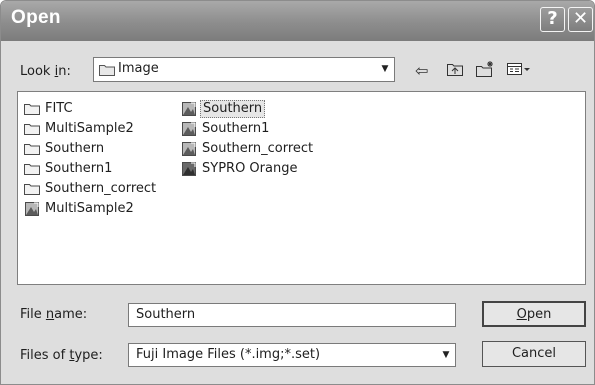 The image size is (595, 385). I want to click on look-in-dropdown: Image ▼, so click(244, 69).